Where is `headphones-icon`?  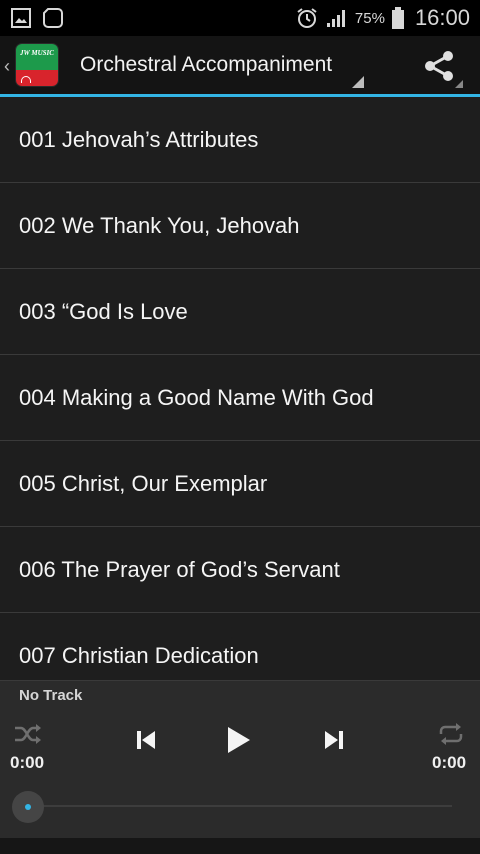 headphones-icon is located at coordinates (26, 79).